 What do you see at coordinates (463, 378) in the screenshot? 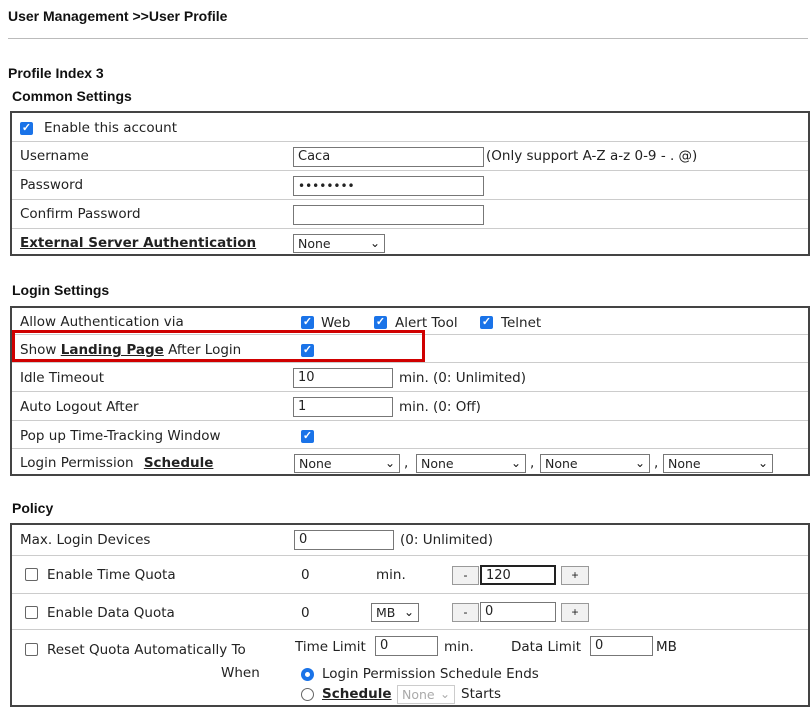
I see `idle-timeout-hint: min. (0: Unlimited)` at bounding box center [463, 378].